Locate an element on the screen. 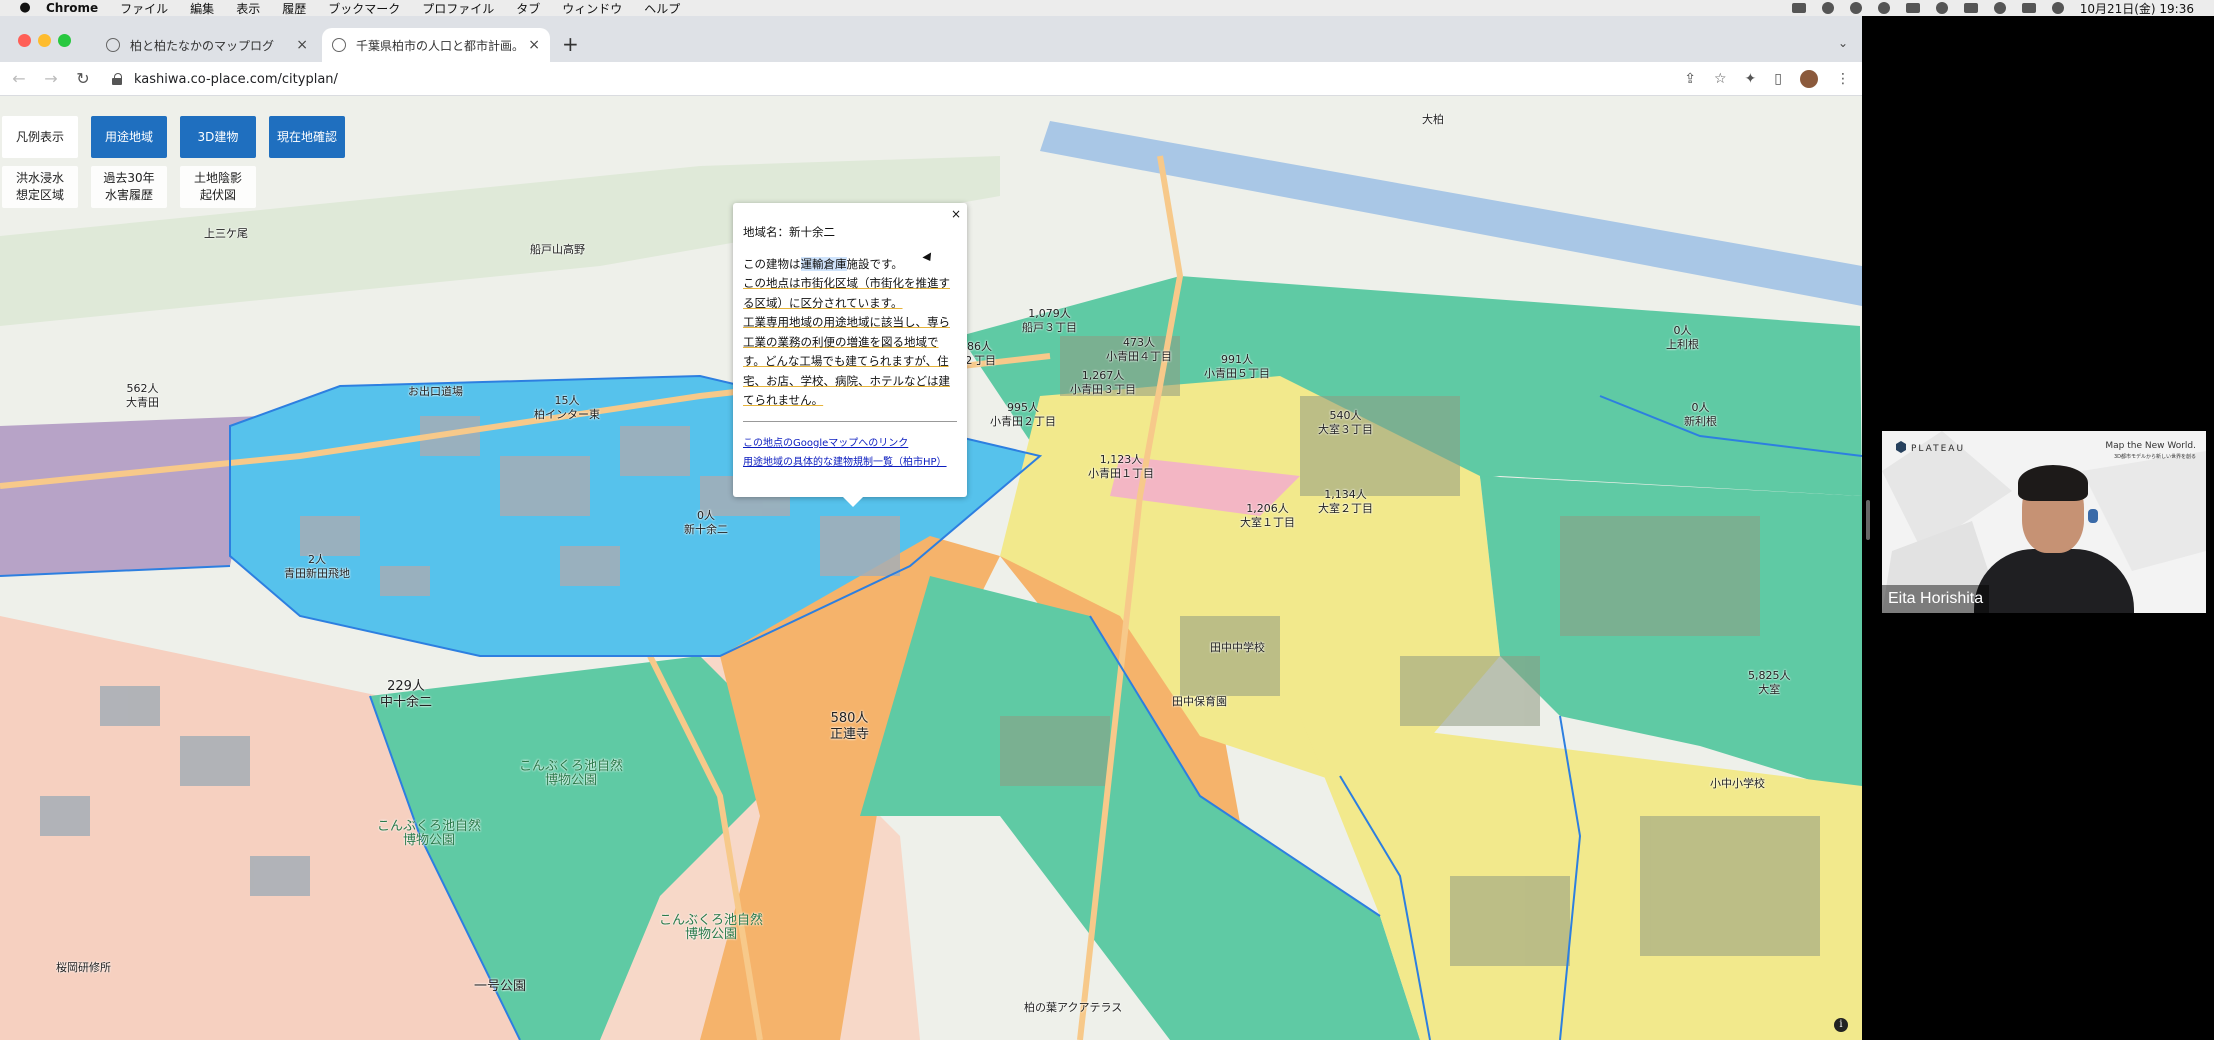 This screenshot has width=2214, height=1040. place-oojin: お出口道場 is located at coordinates (435, 391).